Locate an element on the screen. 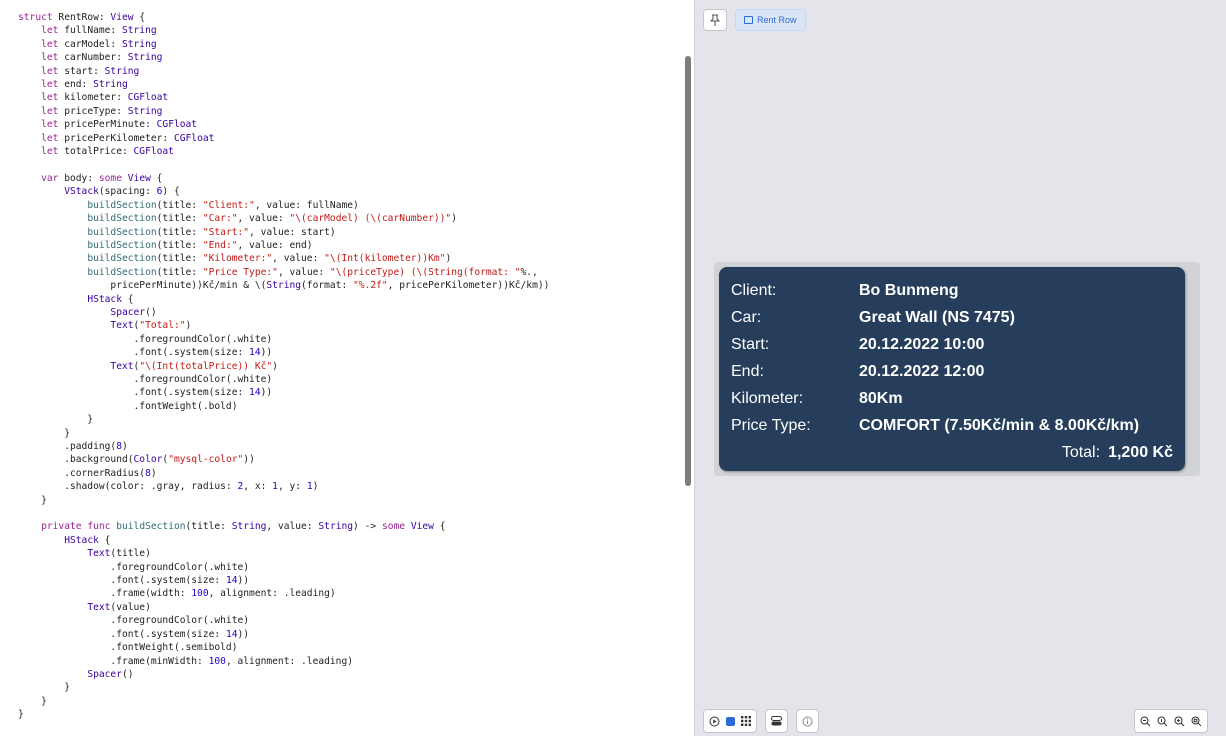 This screenshot has height=736, width=1226. device-settings-button is located at coordinates (776, 721).